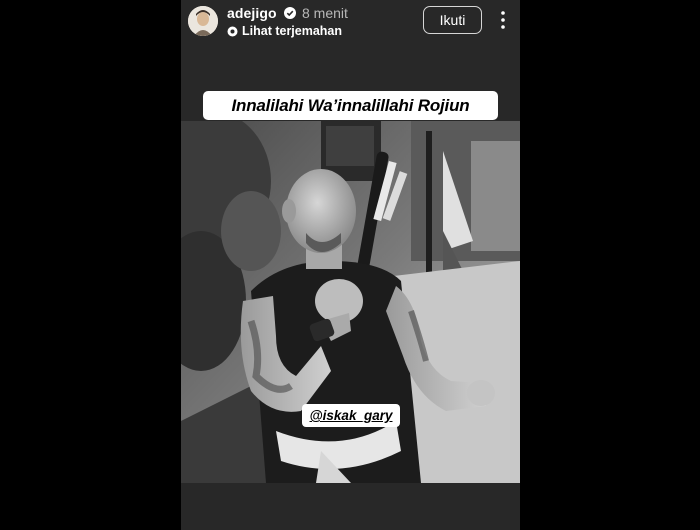 This screenshot has height=530, width=700. I want to click on avatar, so click(203, 21).